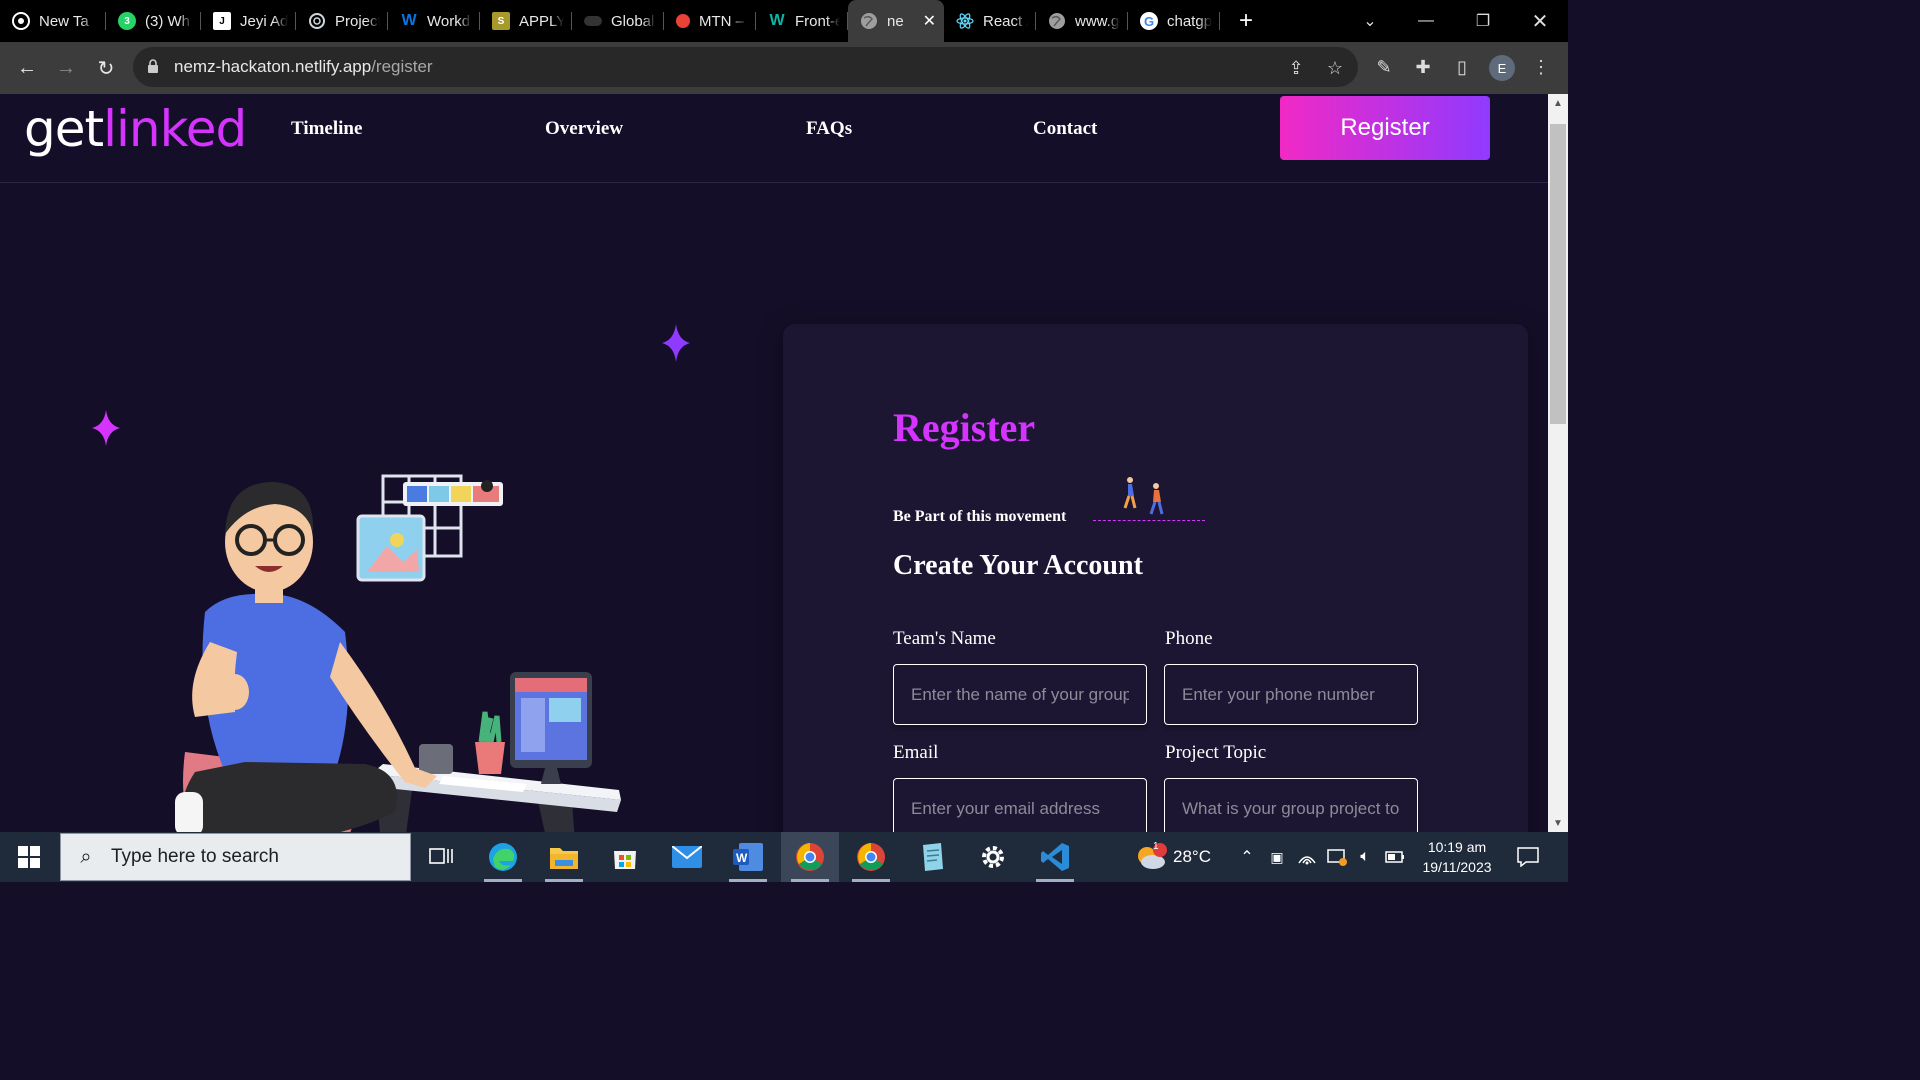 This screenshot has height=1080, width=1920. I want to click on browser-tab: Project, so click(342, 21).